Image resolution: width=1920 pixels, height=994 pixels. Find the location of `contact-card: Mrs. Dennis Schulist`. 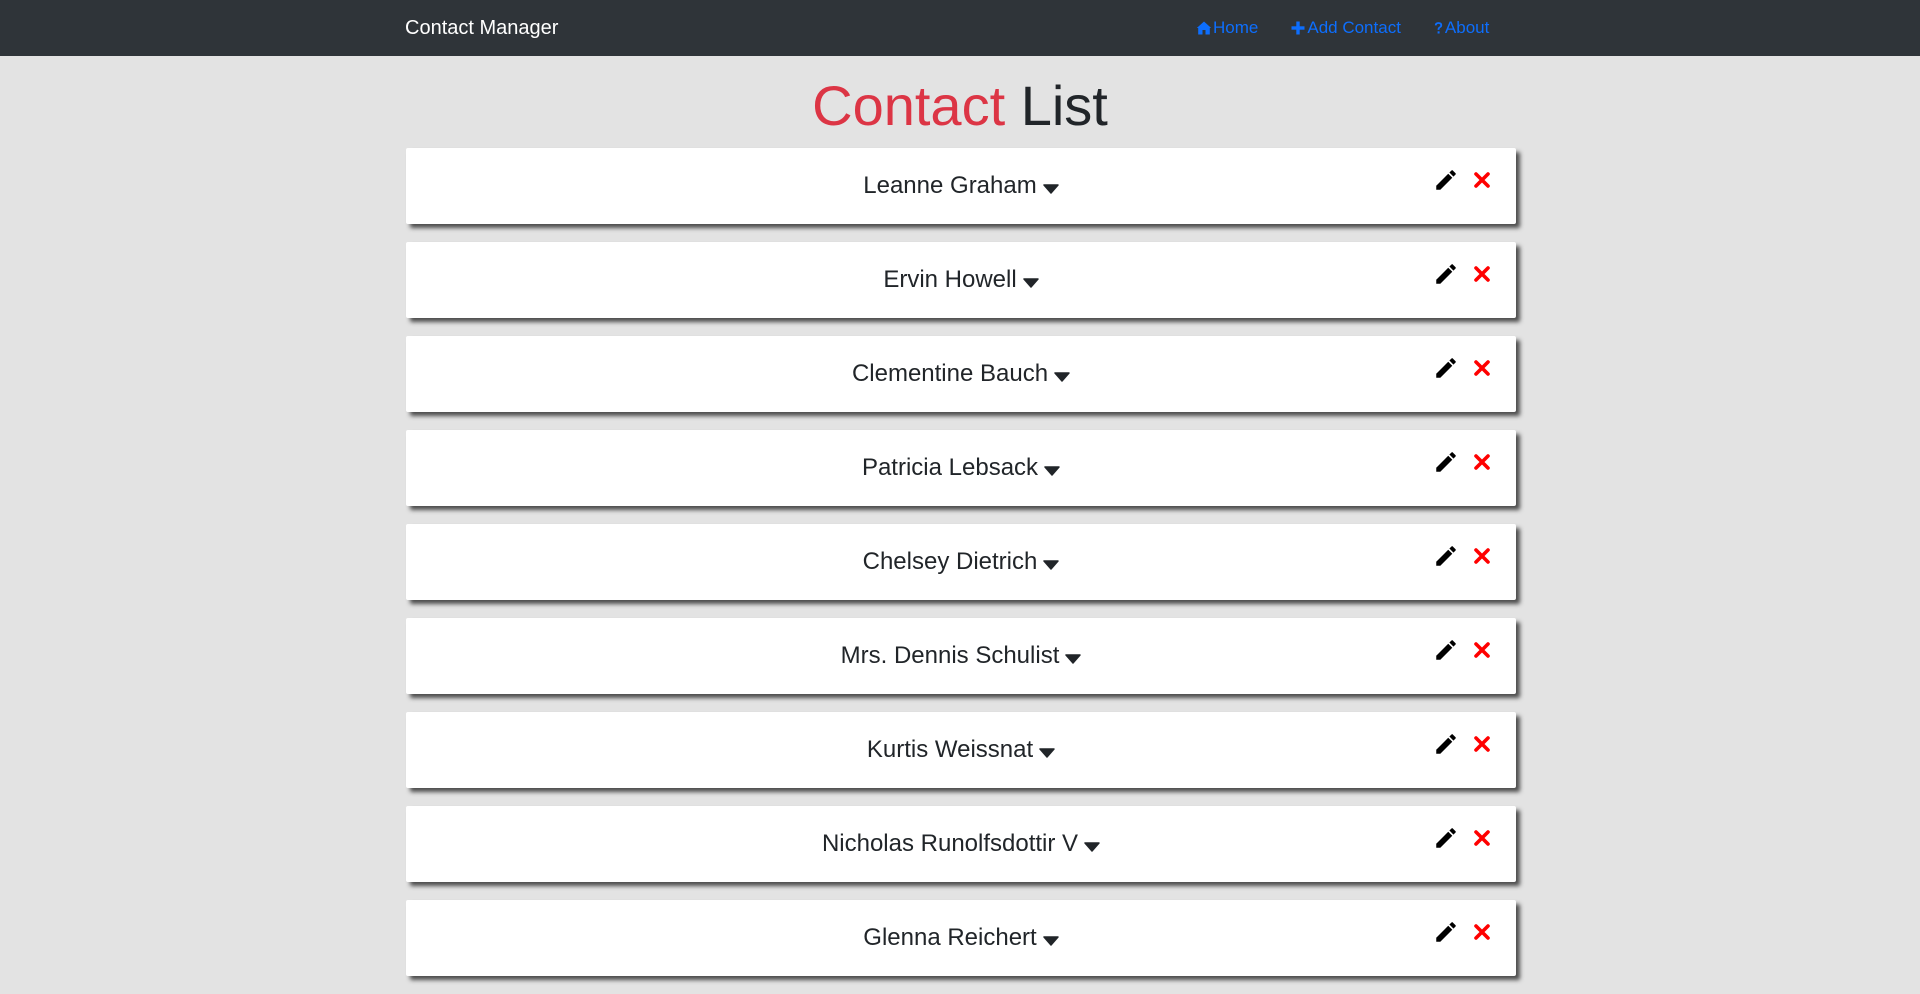

contact-card: Mrs. Dennis Schulist is located at coordinates (961, 656).